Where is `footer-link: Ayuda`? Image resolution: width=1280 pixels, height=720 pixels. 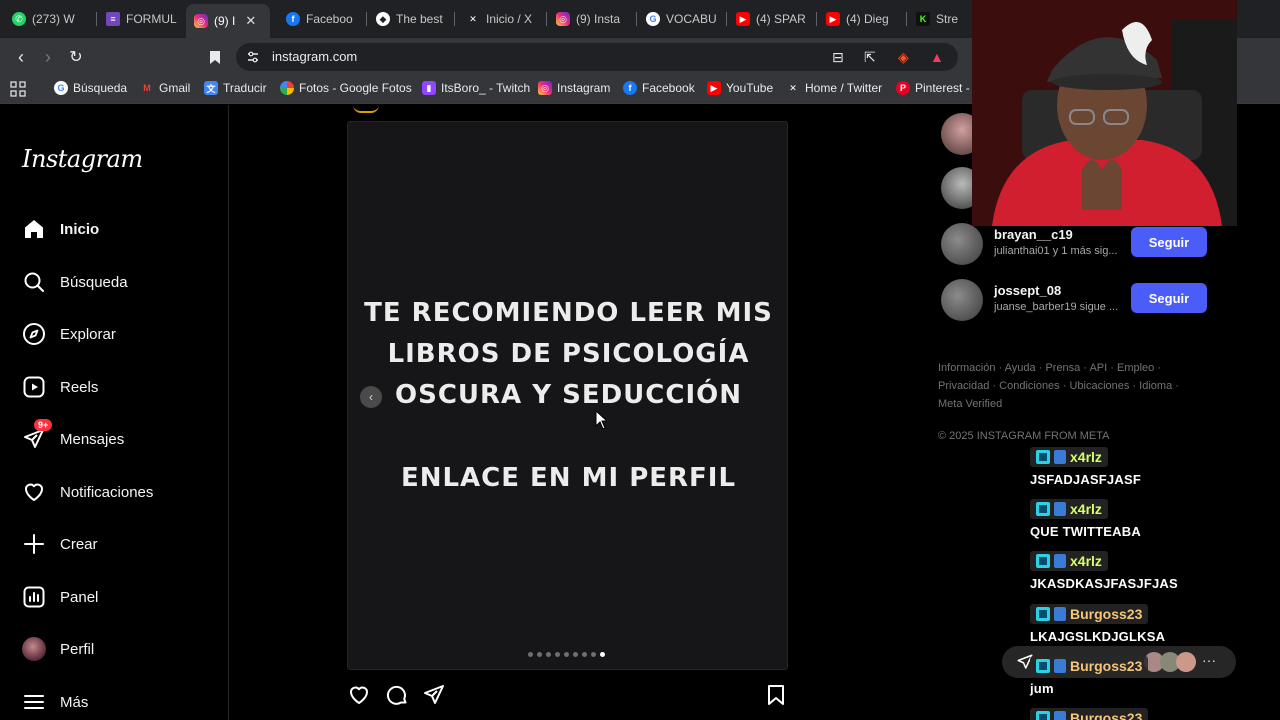 footer-link: Ayuda is located at coordinates (1020, 368).